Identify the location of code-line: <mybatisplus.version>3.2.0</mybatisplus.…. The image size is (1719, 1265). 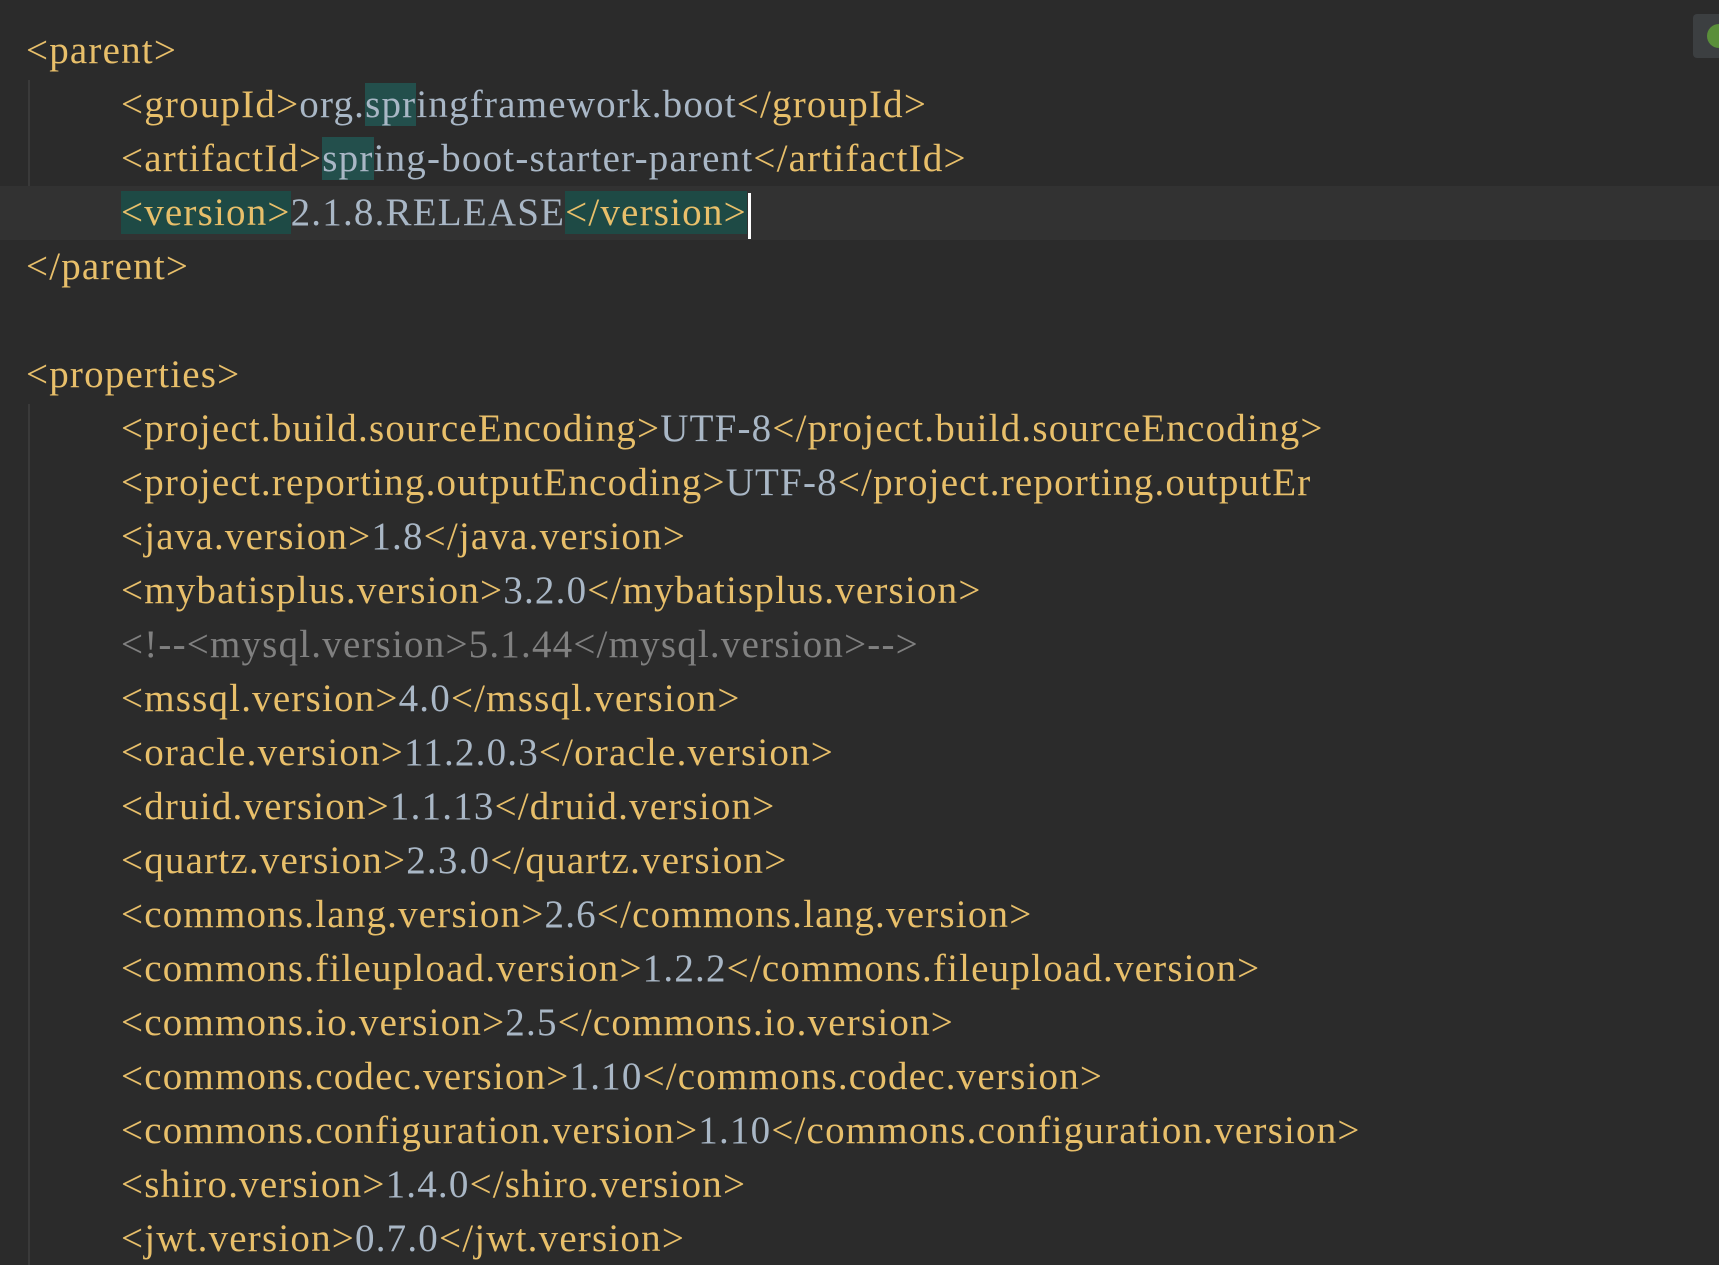
(859, 591).